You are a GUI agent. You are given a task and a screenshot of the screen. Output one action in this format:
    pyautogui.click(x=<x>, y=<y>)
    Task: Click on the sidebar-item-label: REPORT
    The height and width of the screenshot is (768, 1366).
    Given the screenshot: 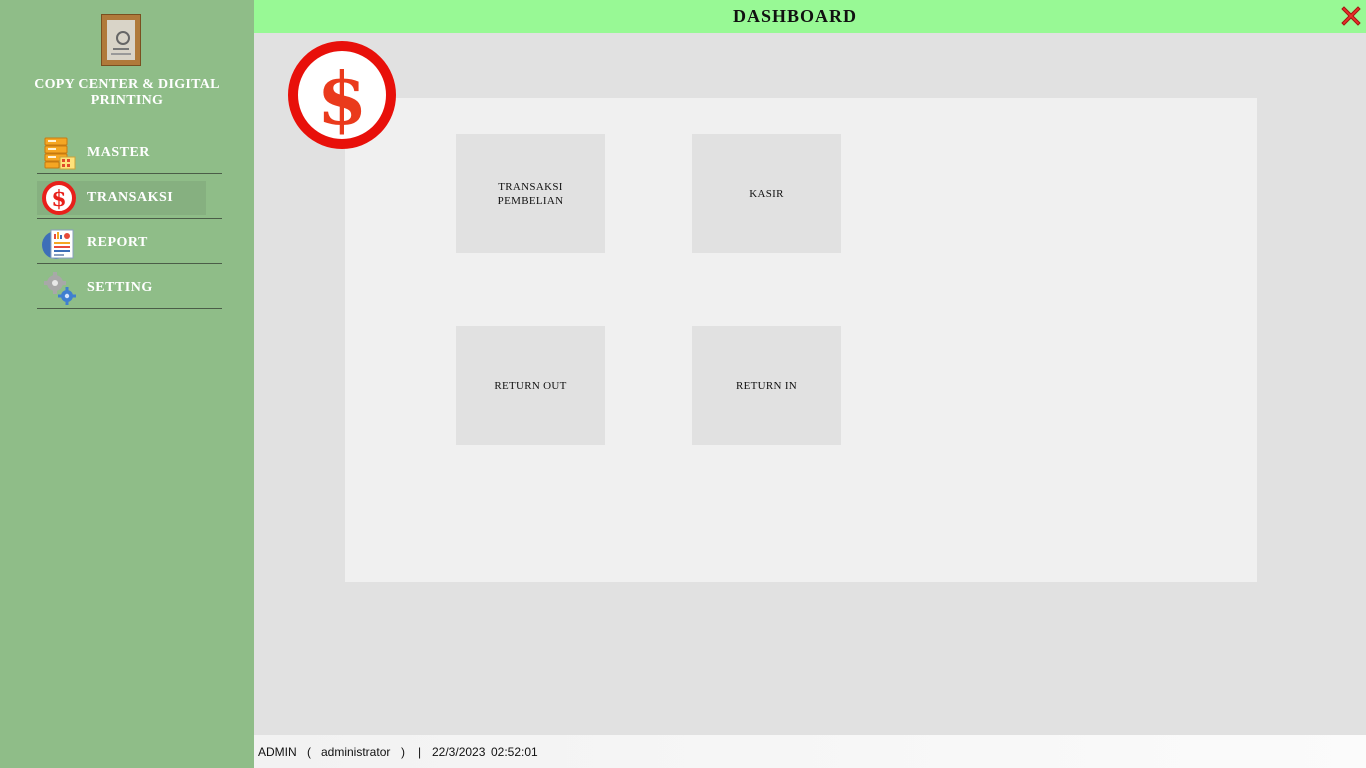 What is the action you would take?
    pyautogui.click(x=117, y=242)
    